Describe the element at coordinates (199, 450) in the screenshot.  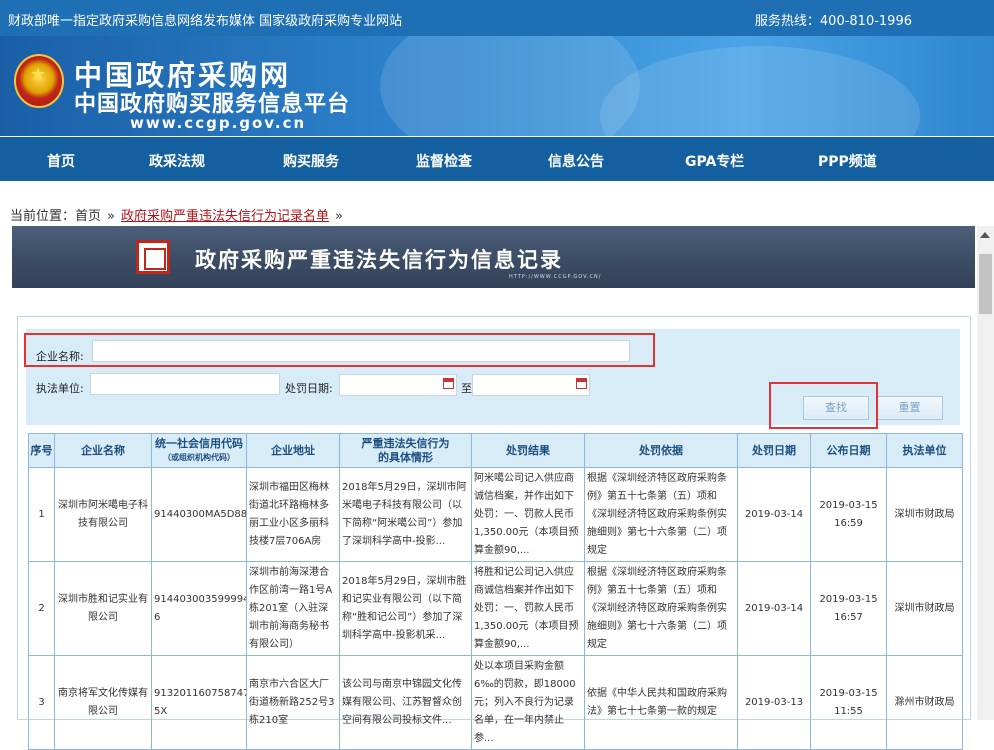
I see `col-header-credit-code: 统一社会信用代码 （或组织机构代码）` at that location.